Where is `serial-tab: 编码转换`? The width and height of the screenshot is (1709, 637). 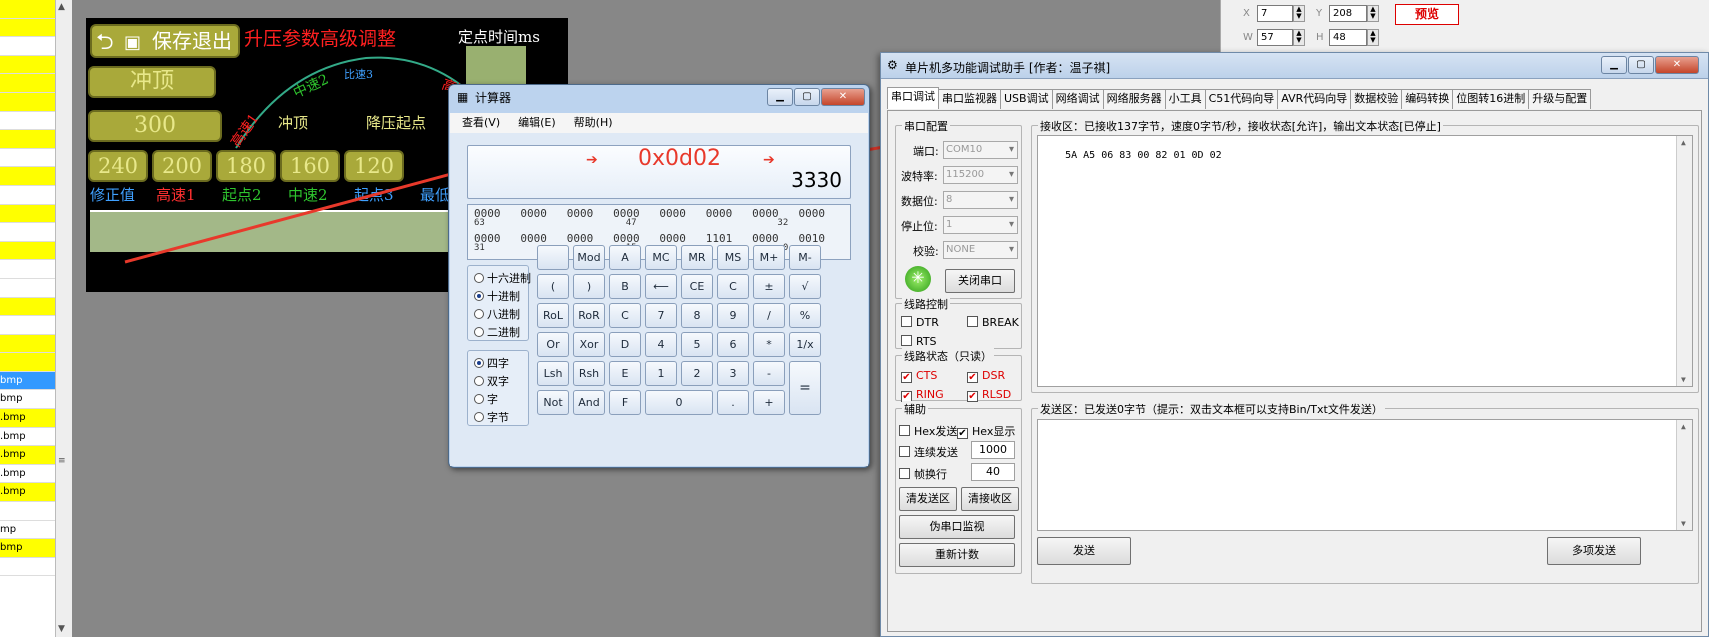 serial-tab: 编码转换 is located at coordinates (1427, 99).